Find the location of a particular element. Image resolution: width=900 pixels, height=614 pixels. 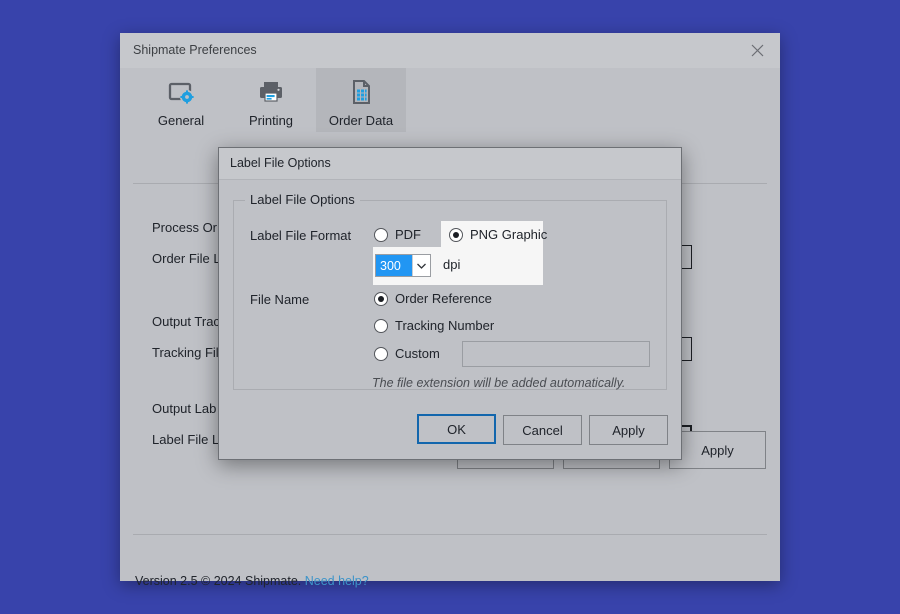

document-grid-icon is located at coordinates (361, 92).